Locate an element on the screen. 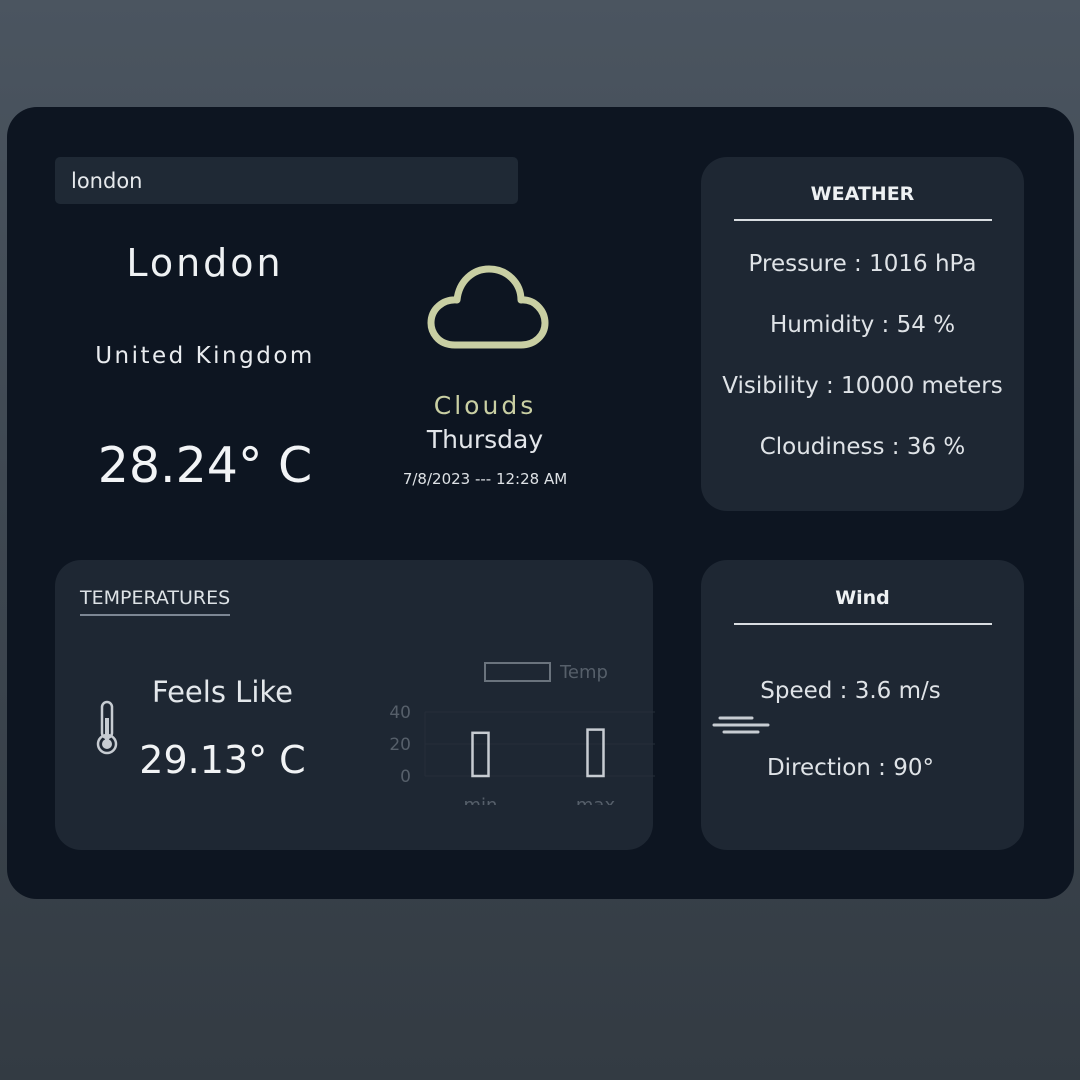 The image size is (1080, 1080). bar-max is located at coordinates (595, 753).